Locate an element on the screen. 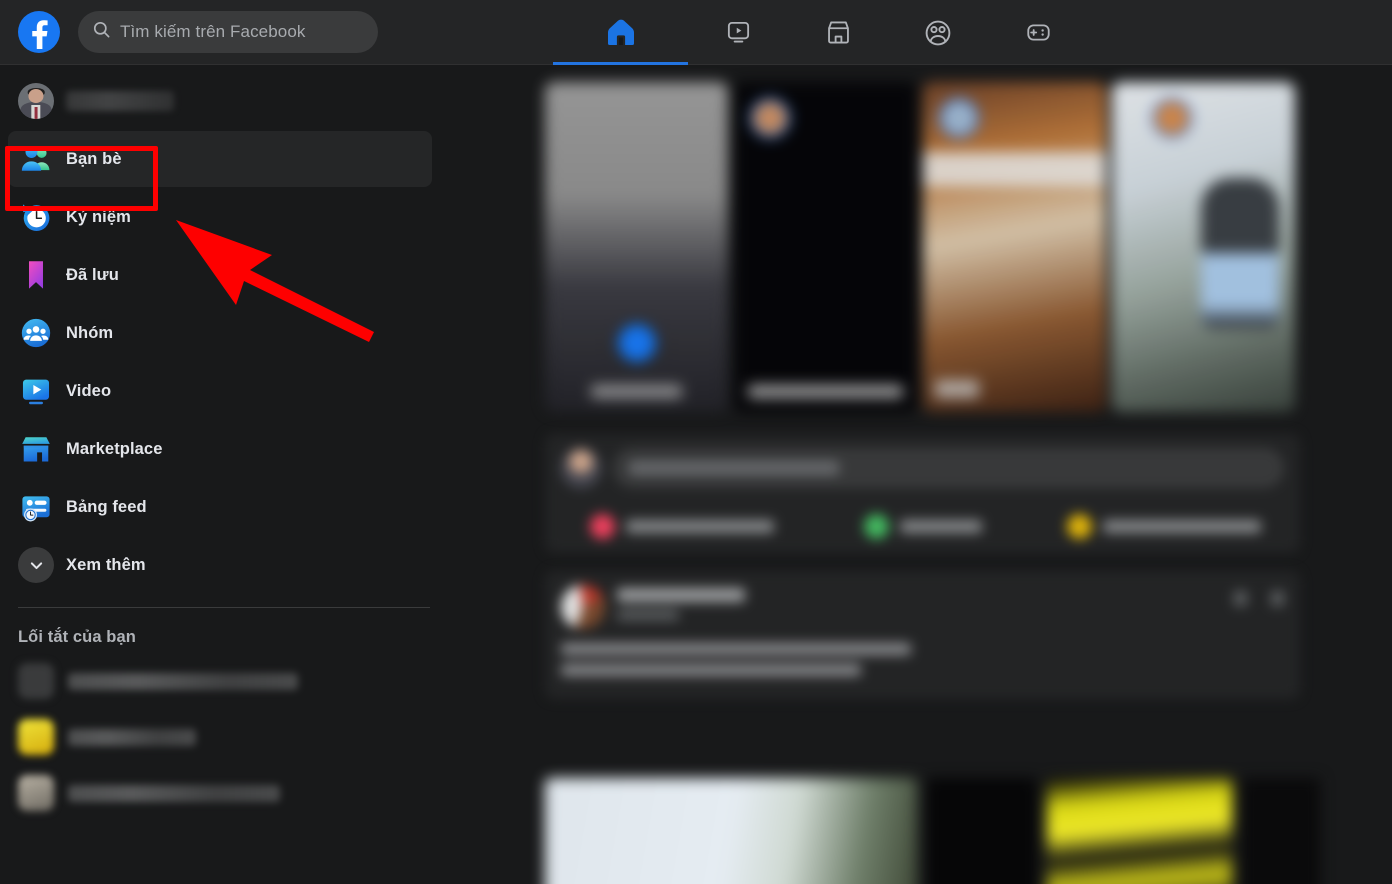 The width and height of the screenshot is (1392, 884). post-author-redacted is located at coordinates (681, 595).